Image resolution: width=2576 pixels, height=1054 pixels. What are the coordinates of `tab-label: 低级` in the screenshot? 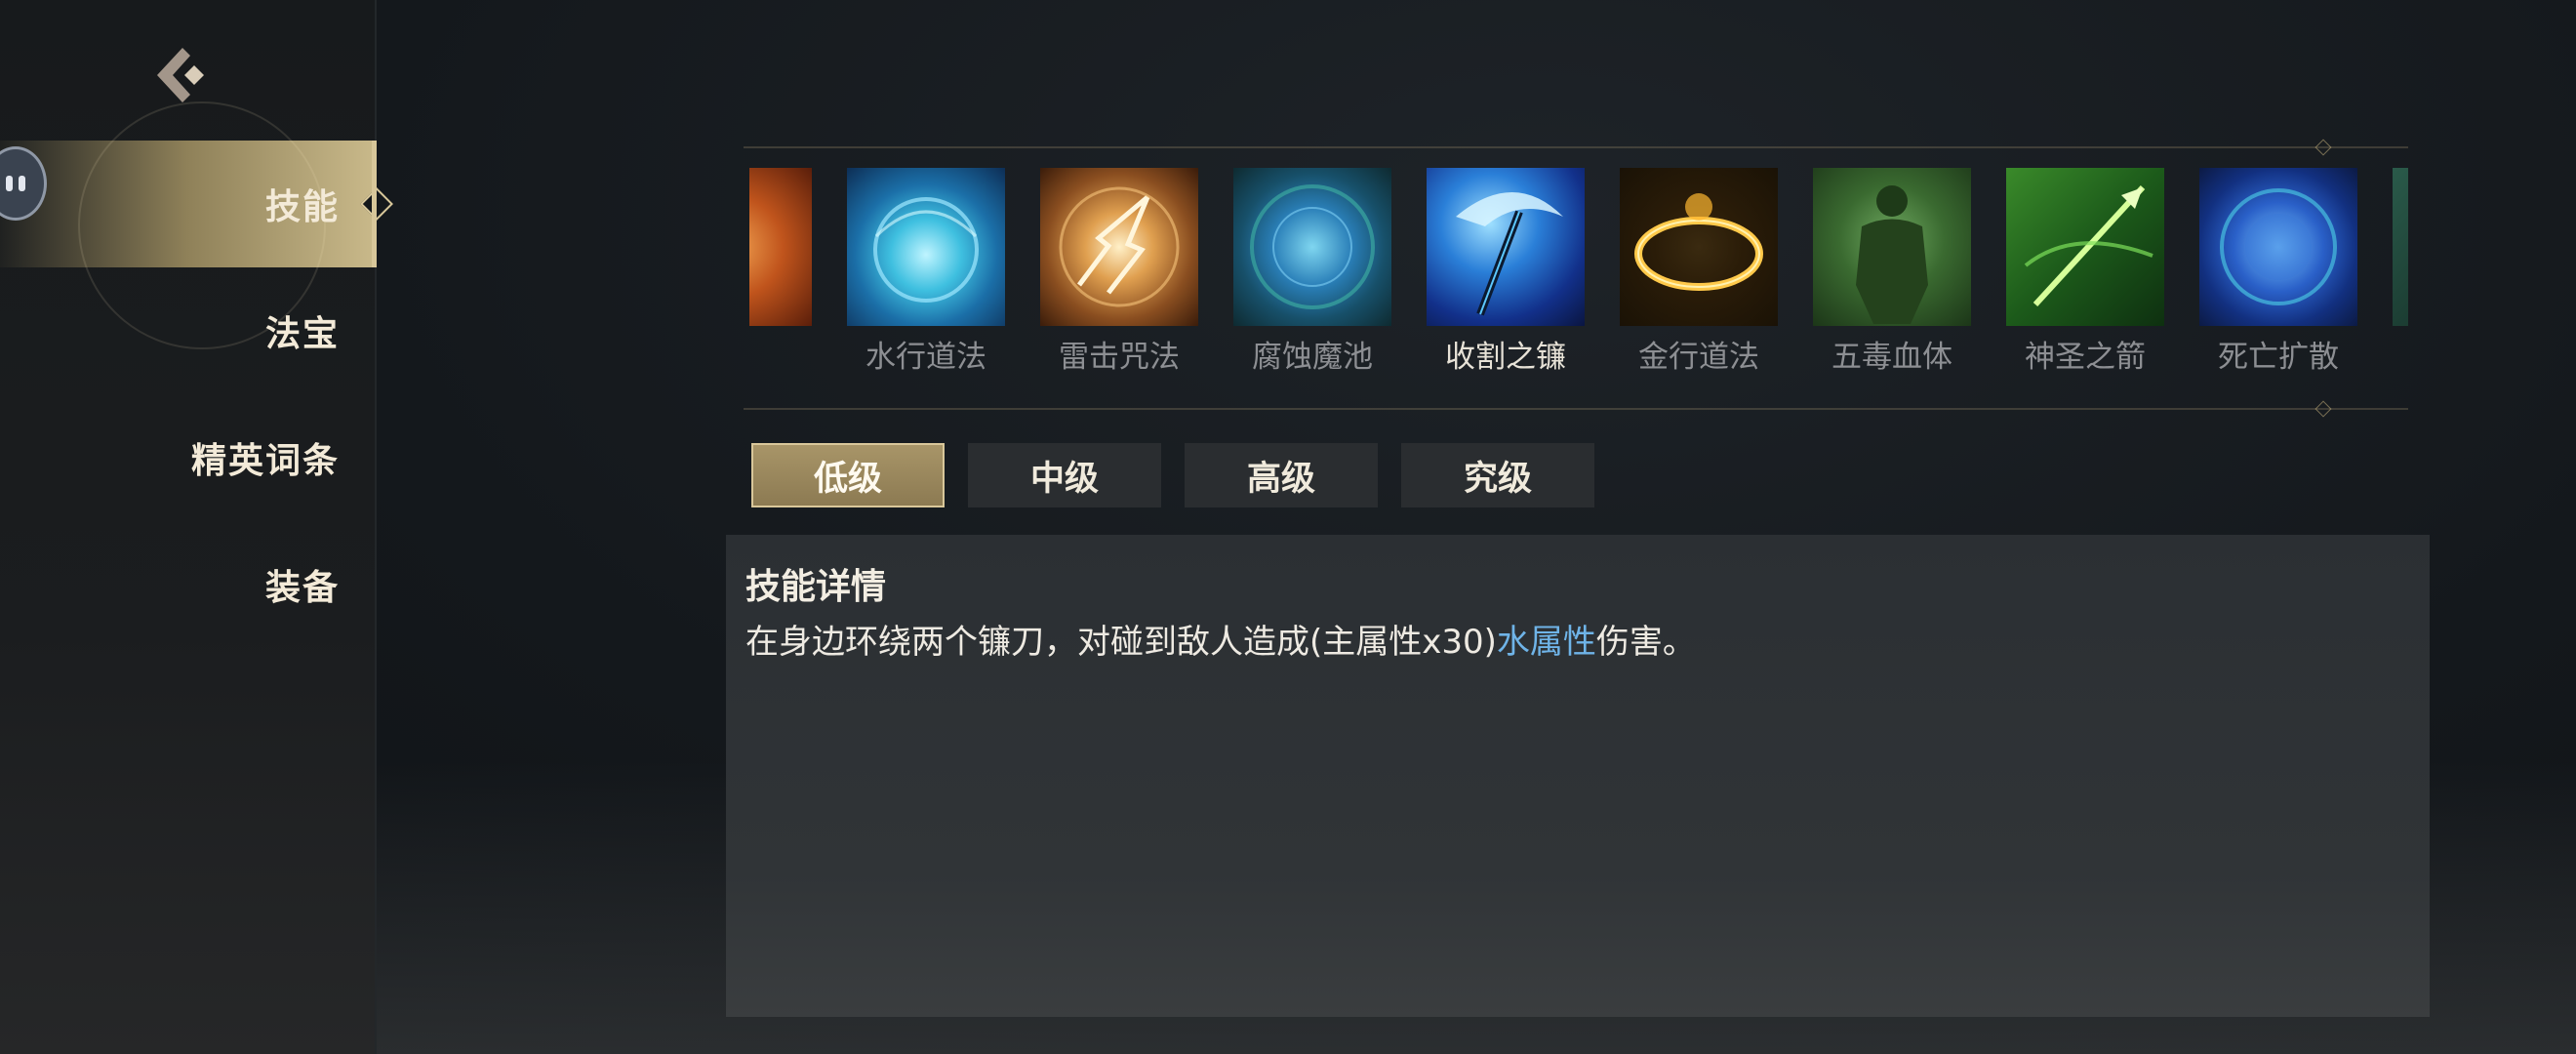 It's located at (847, 479).